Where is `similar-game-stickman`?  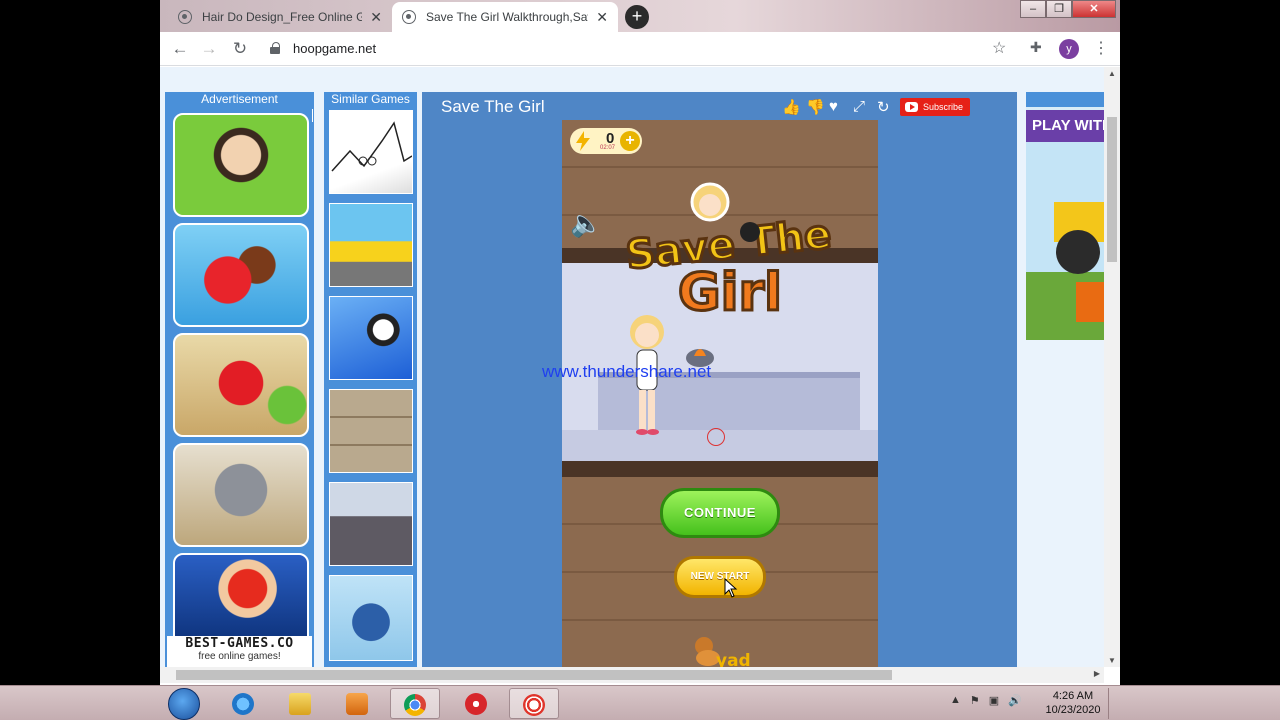 similar-game-stickman is located at coordinates (371, 431).